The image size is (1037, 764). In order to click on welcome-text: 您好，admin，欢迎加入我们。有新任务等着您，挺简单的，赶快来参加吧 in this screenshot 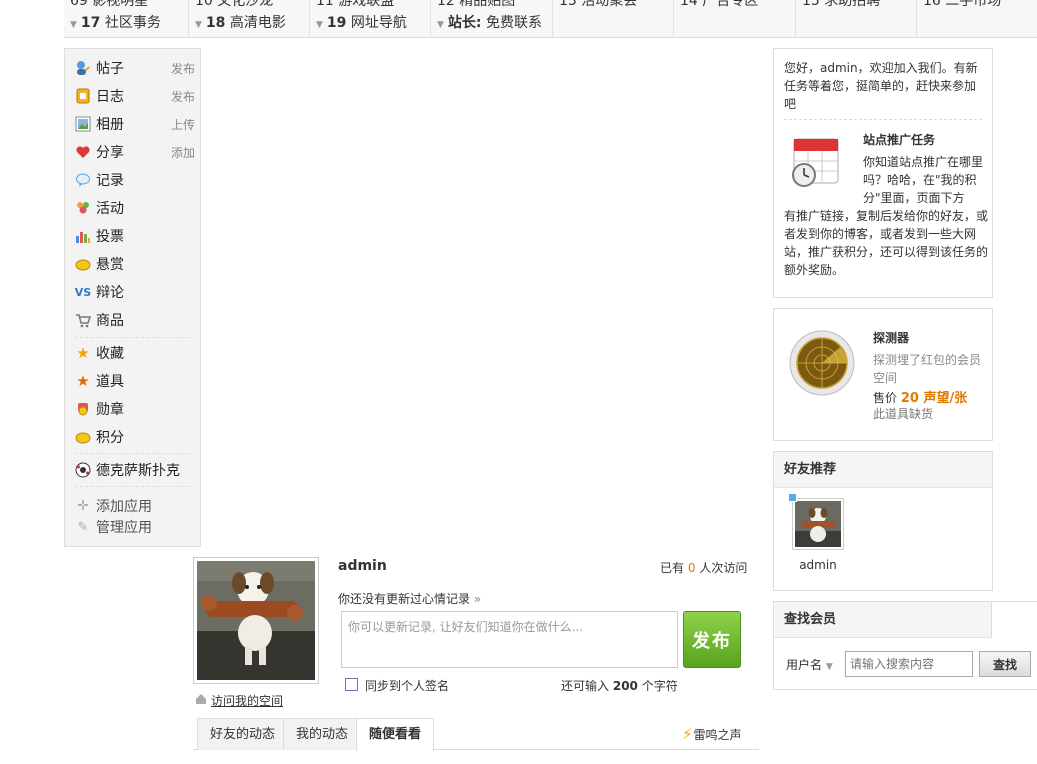, I will do `click(881, 86)`.